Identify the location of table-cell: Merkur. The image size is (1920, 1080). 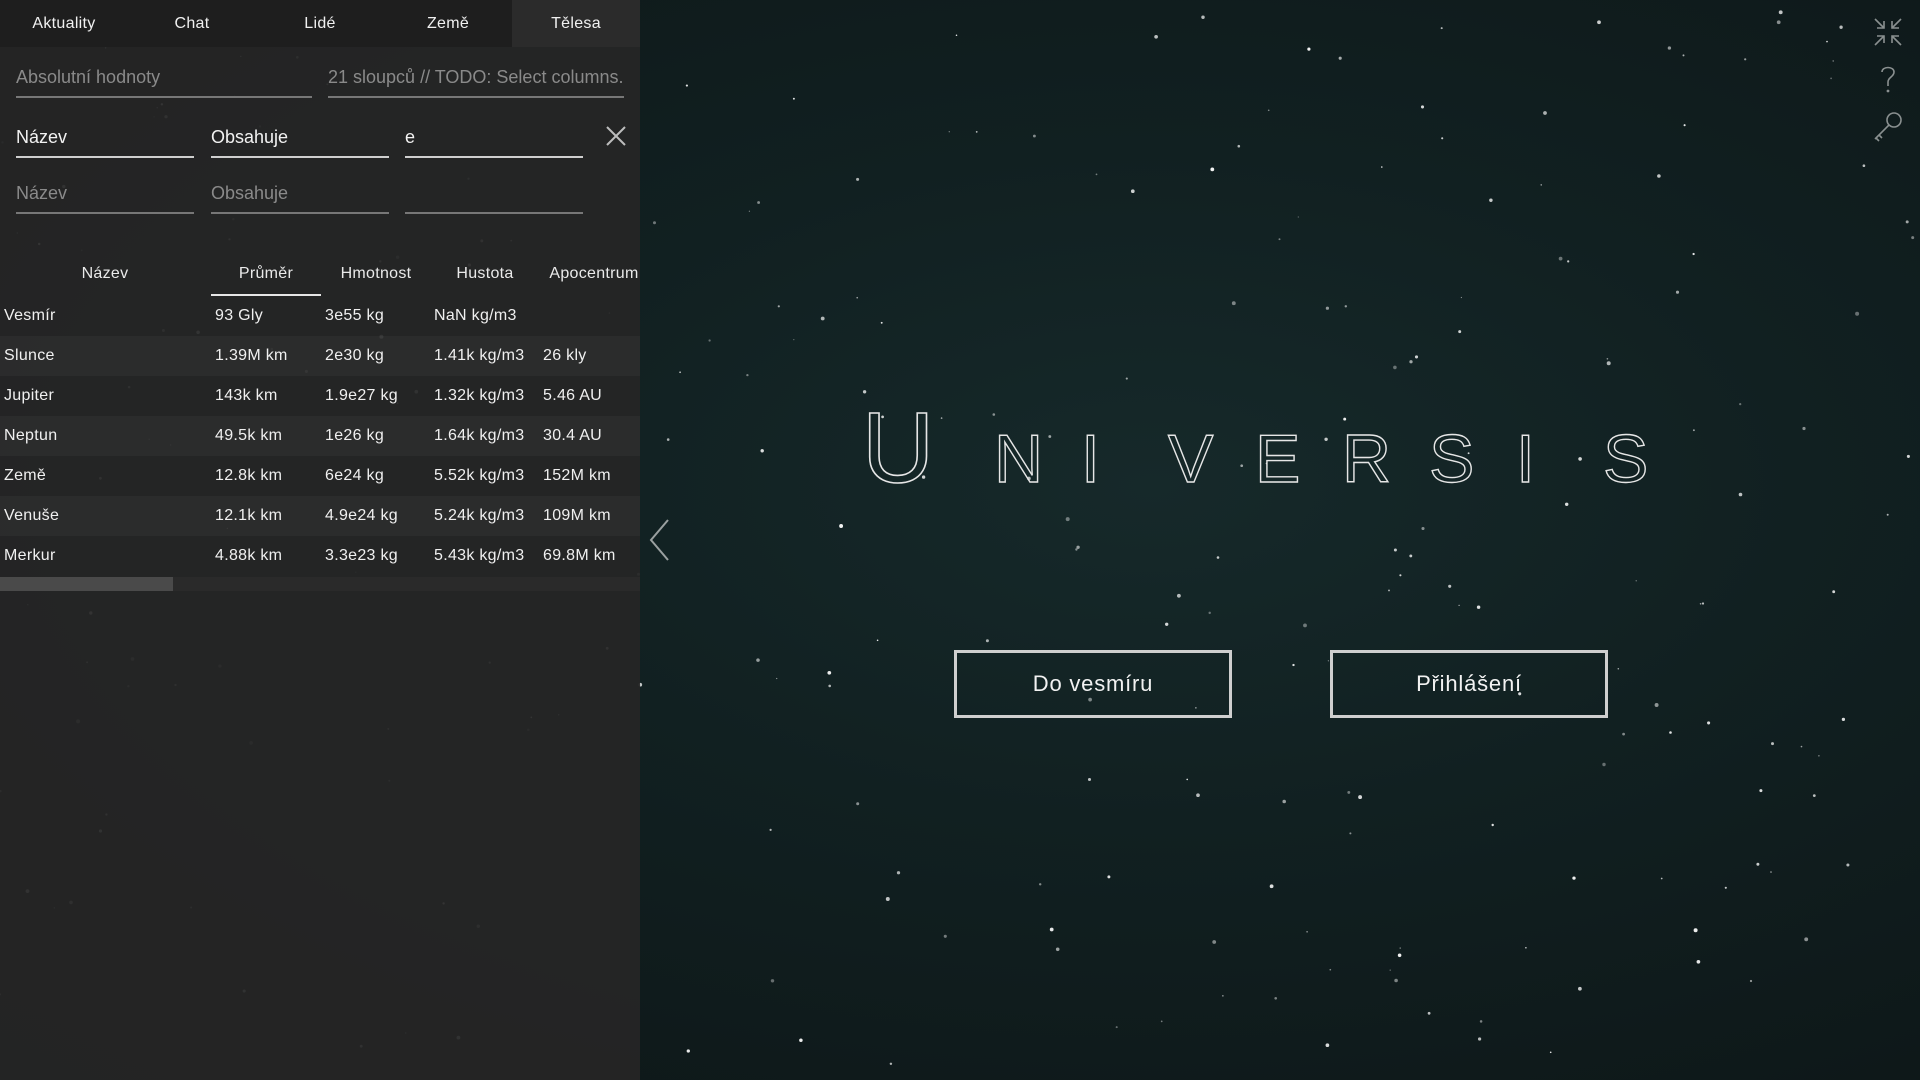
(30, 555).